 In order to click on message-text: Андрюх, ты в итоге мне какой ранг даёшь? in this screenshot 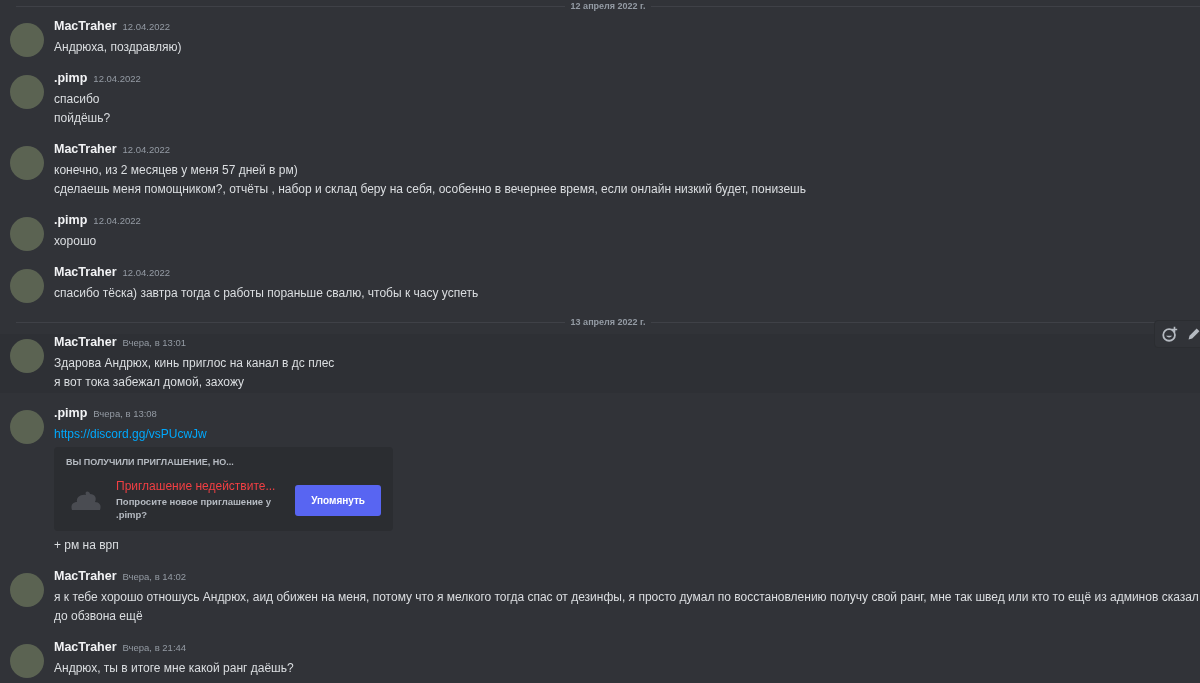, I will do `click(174, 668)`.